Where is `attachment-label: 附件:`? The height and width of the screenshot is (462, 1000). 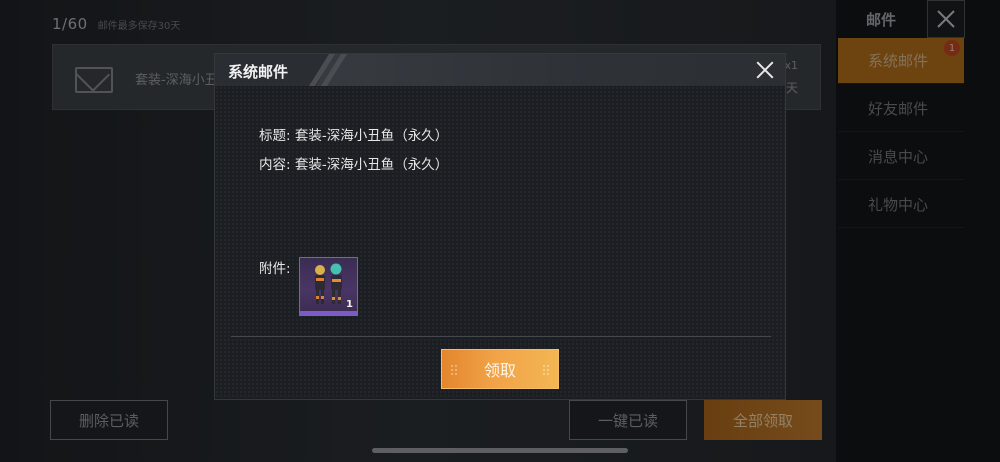
attachment-label: 附件: is located at coordinates (275, 269).